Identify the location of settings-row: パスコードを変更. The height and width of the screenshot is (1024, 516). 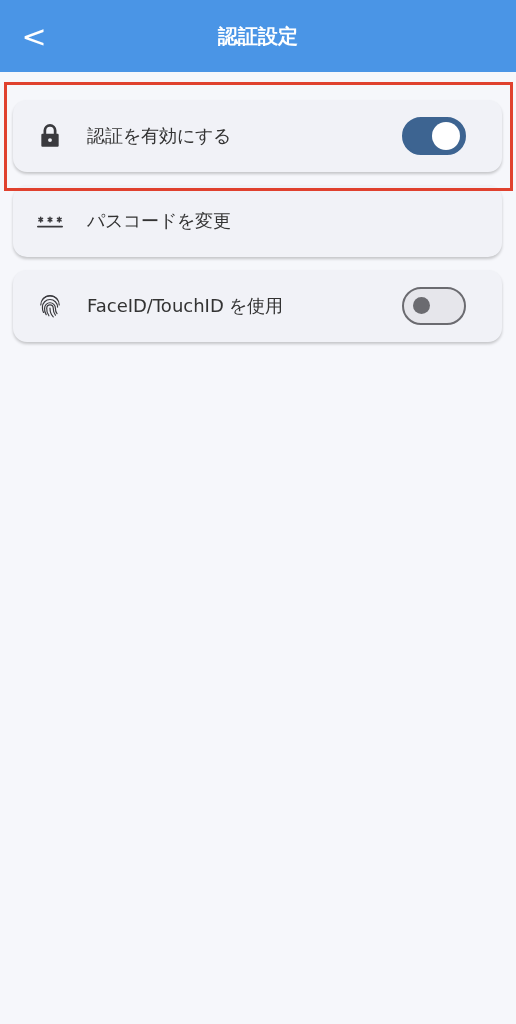
(257, 221).